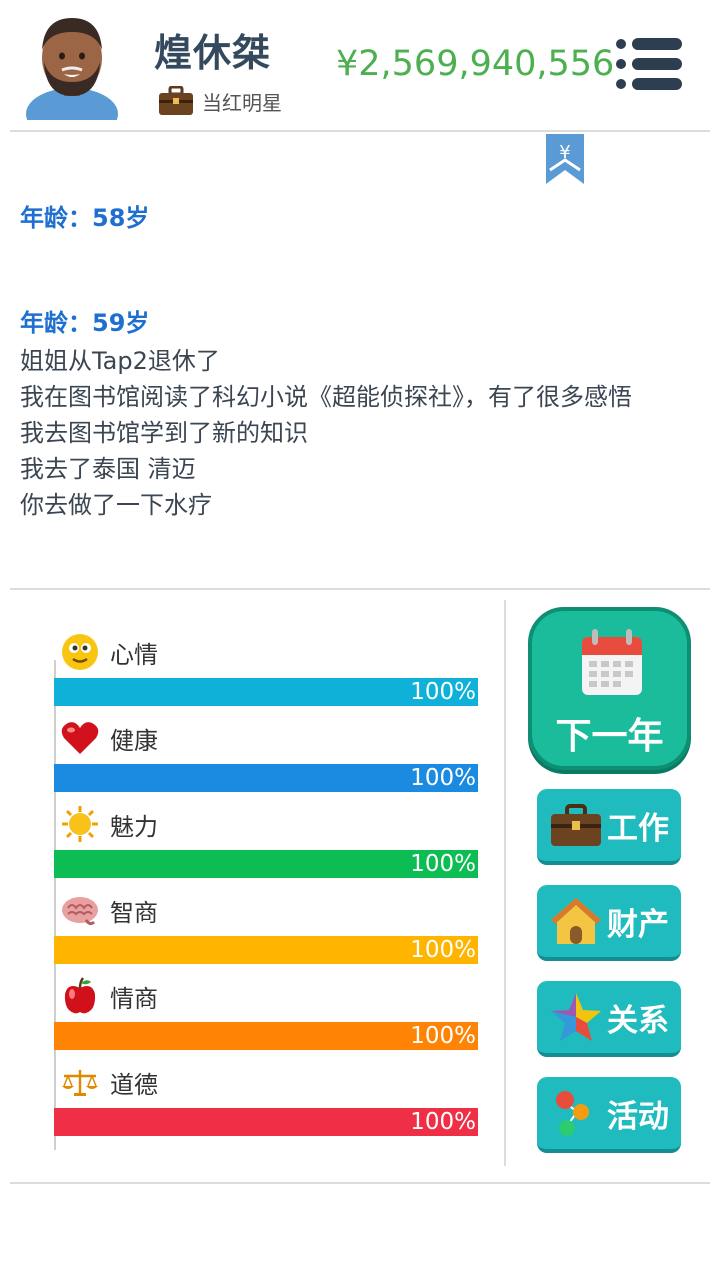  I want to click on house-icon, so click(576, 921).